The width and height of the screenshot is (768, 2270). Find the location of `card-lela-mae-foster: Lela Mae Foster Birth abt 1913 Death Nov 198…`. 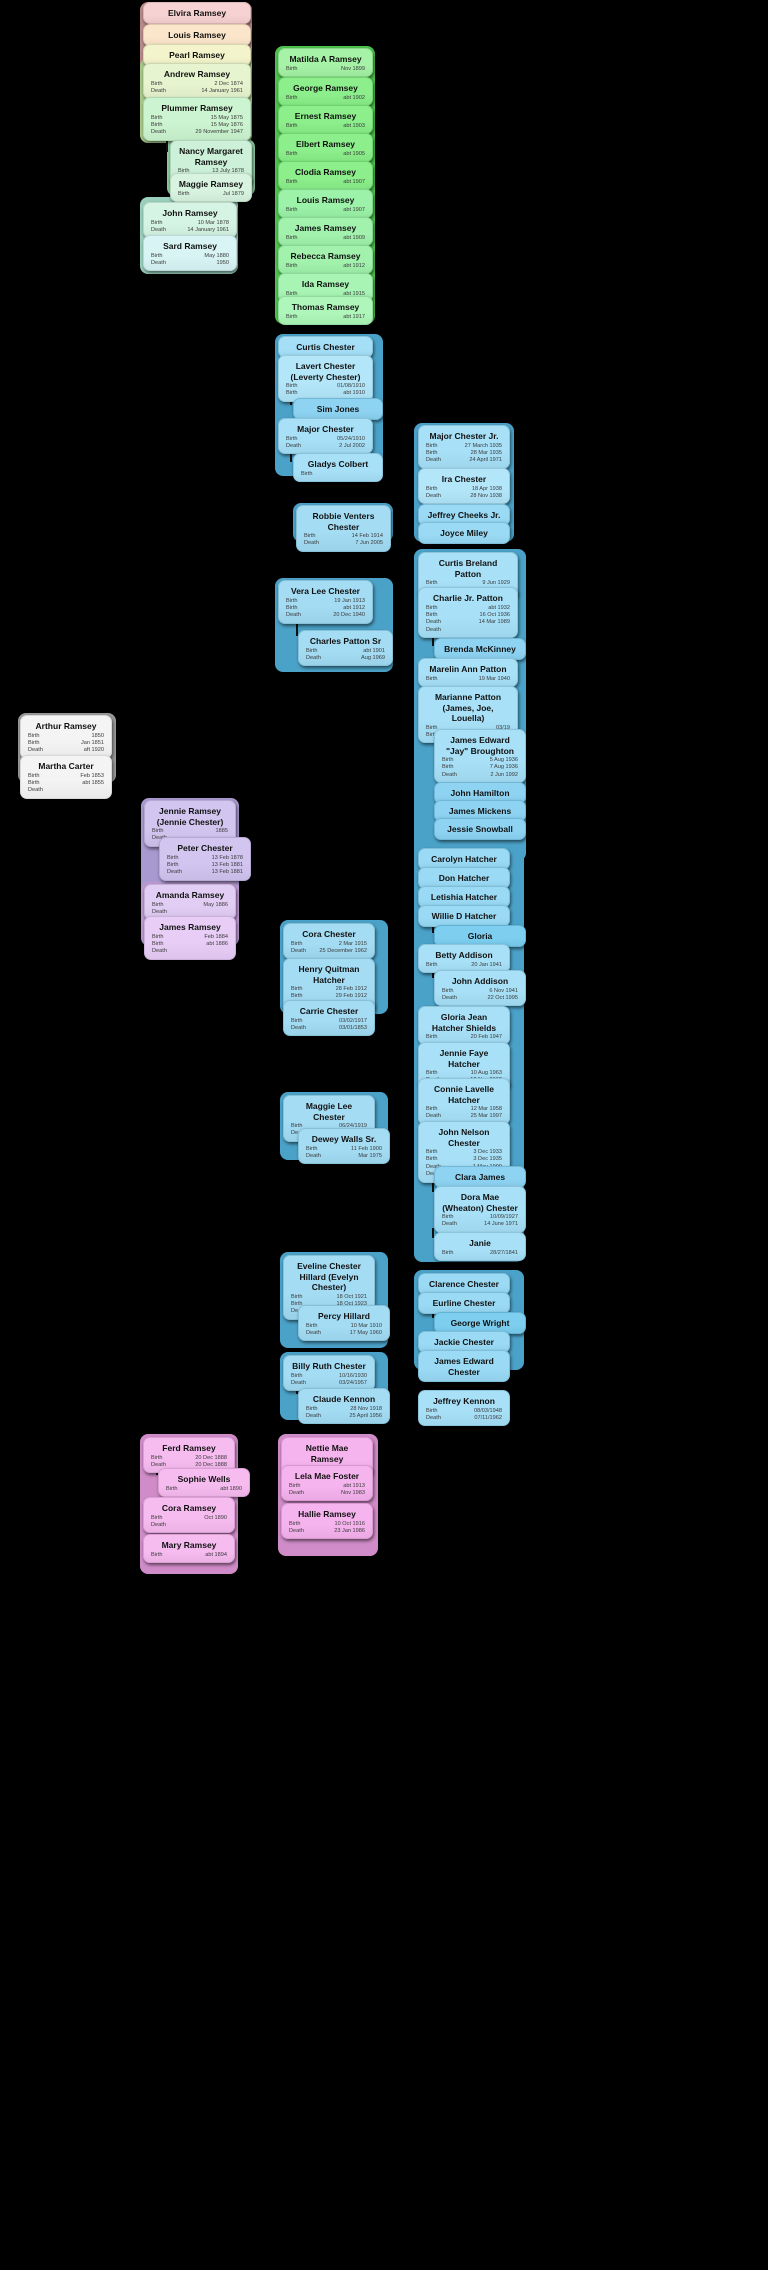

card-lela-mae-foster: Lela Mae Foster Birth abt 1913 Death Nov 198… is located at coordinates (327, 1483).